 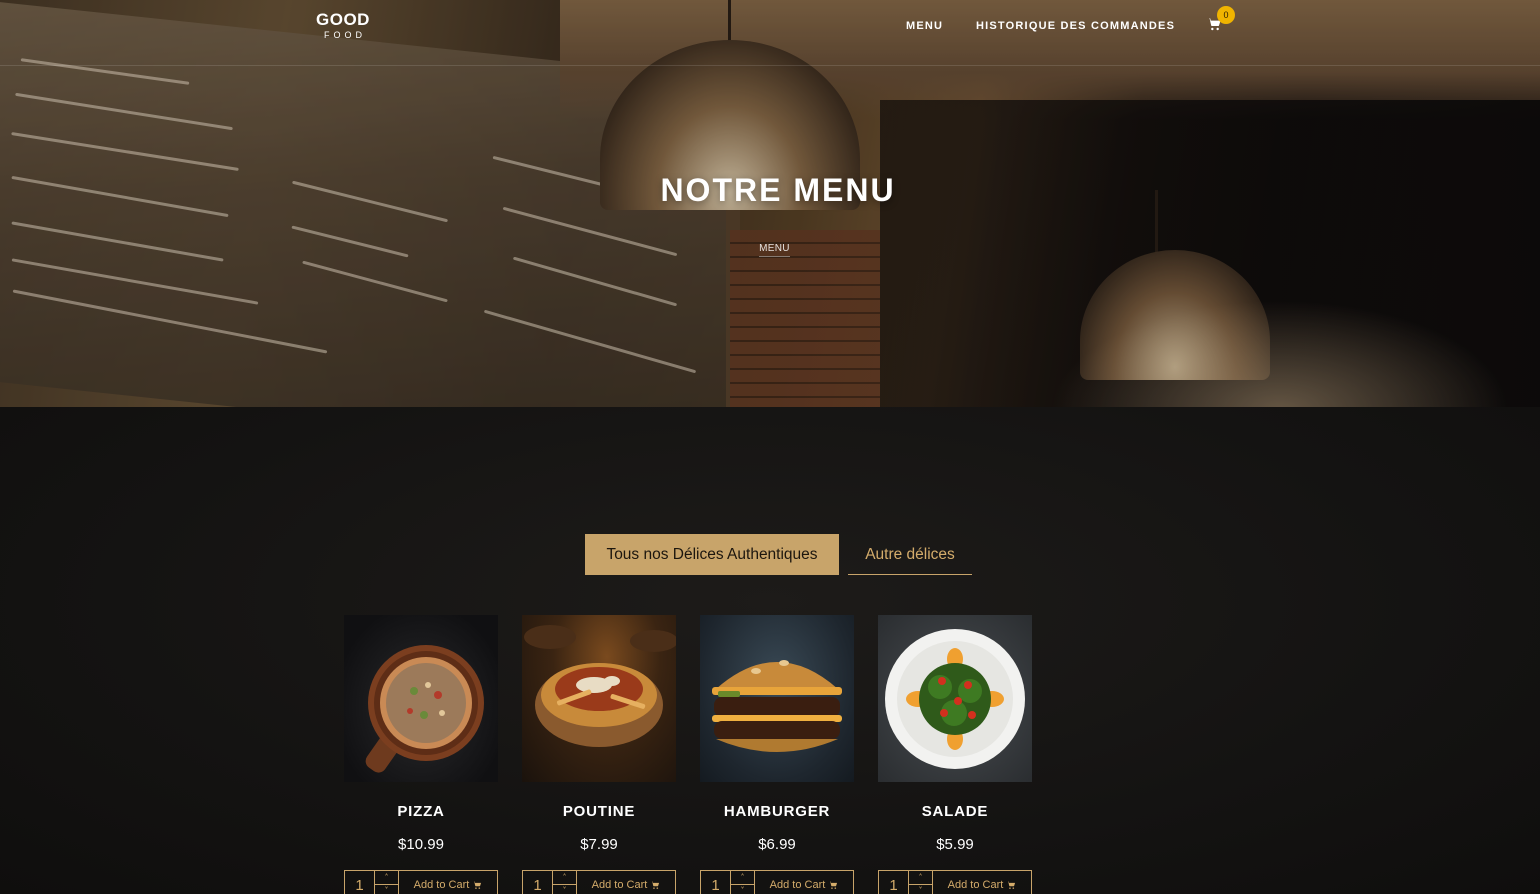 I want to click on tab-all-delights: Tous nos Délices Authentiques, so click(x=712, y=554).